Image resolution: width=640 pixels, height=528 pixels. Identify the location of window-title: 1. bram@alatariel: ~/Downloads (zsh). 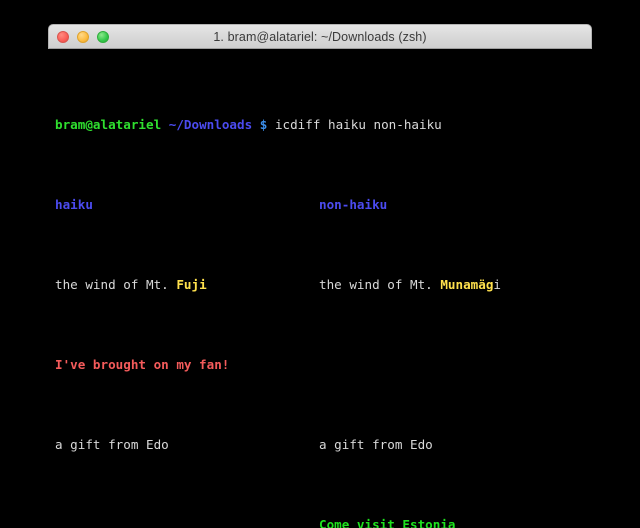
(320, 36).